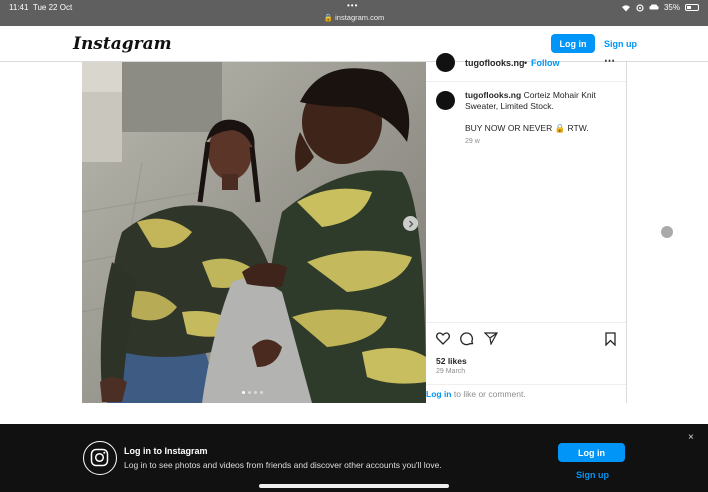 The image size is (708, 492). What do you see at coordinates (354, 44) in the screenshot?
I see `site-header: Instagram Log in Sign up` at bounding box center [354, 44].